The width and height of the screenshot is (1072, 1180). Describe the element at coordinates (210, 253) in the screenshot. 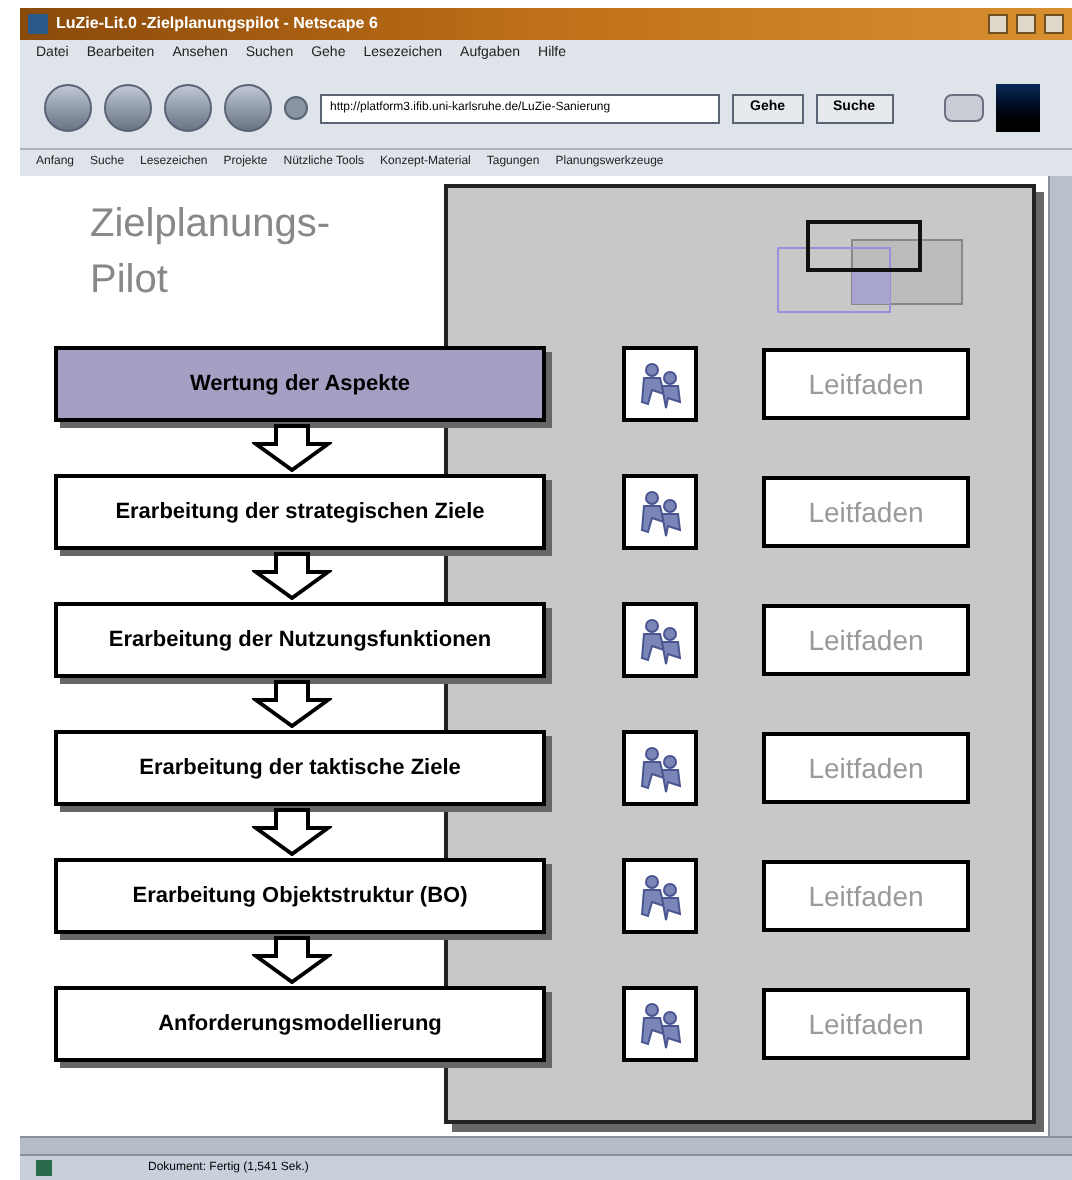

I see `page-title: Zielplanungs- Pilot` at that location.